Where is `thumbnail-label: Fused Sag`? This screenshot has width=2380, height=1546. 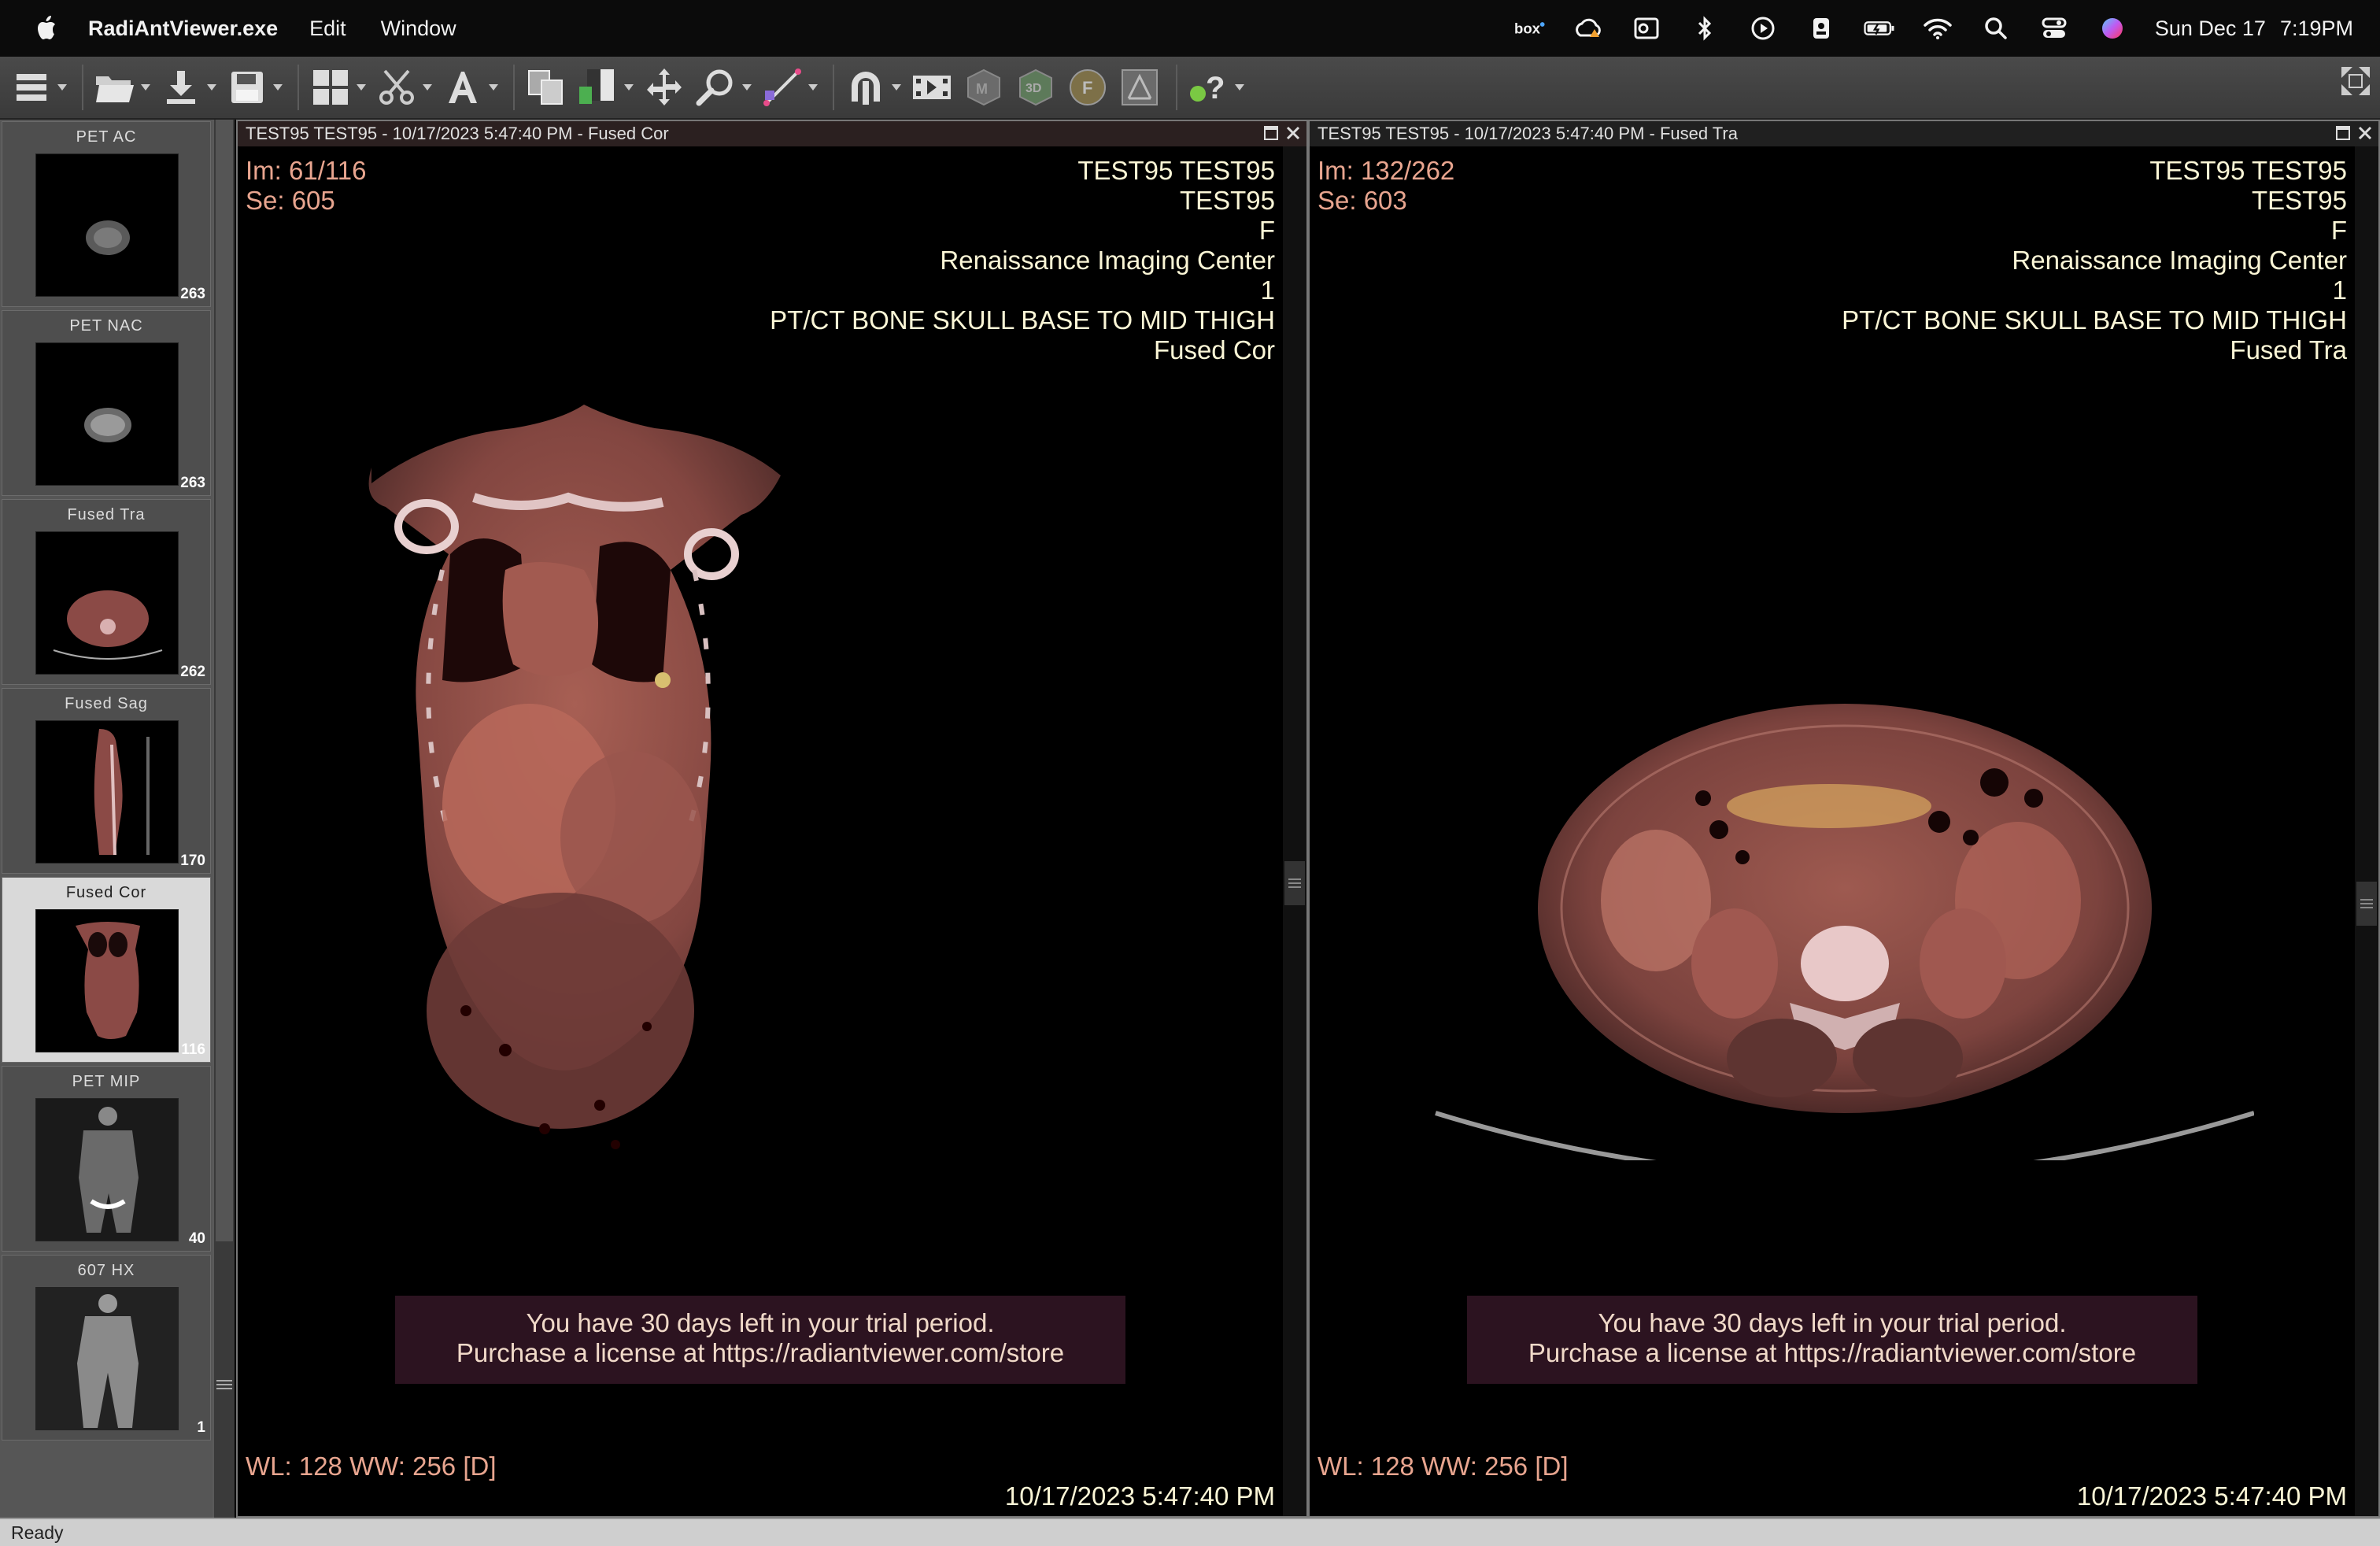
thumbnail-label: Fused Sag is located at coordinates (106, 703).